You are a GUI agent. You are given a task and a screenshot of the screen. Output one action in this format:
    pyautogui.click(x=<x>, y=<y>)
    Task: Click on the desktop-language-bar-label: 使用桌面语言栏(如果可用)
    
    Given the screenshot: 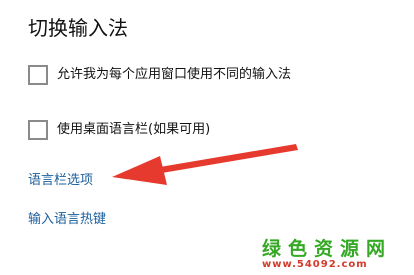 What is the action you would take?
    pyautogui.click(x=133, y=130)
    